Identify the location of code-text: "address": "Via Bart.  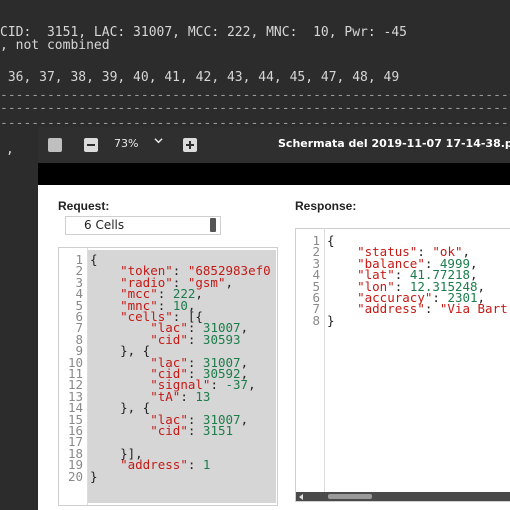
(432, 309).